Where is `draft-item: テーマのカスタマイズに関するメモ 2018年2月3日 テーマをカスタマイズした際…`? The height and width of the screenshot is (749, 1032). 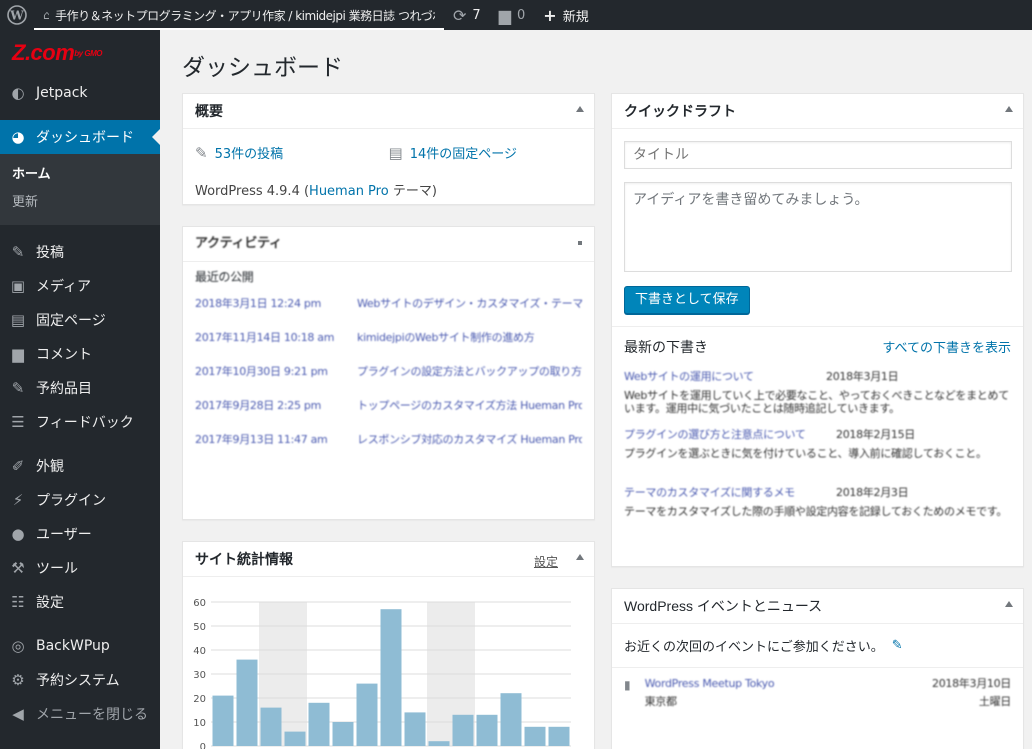 draft-item: テーマのカスタマイズに関するメモ 2018年2月3日 テーマをカスタマイズした際… is located at coordinates (817, 509).